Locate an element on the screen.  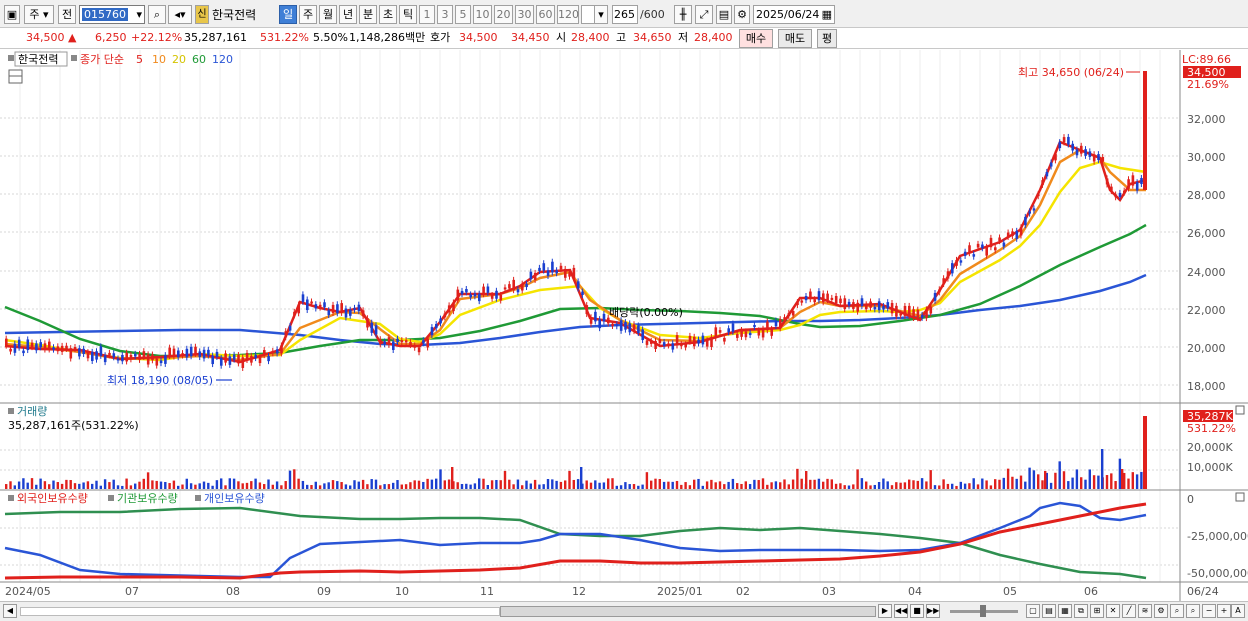
go-last-icon: ▶▶ is located at coordinates (933, 611).